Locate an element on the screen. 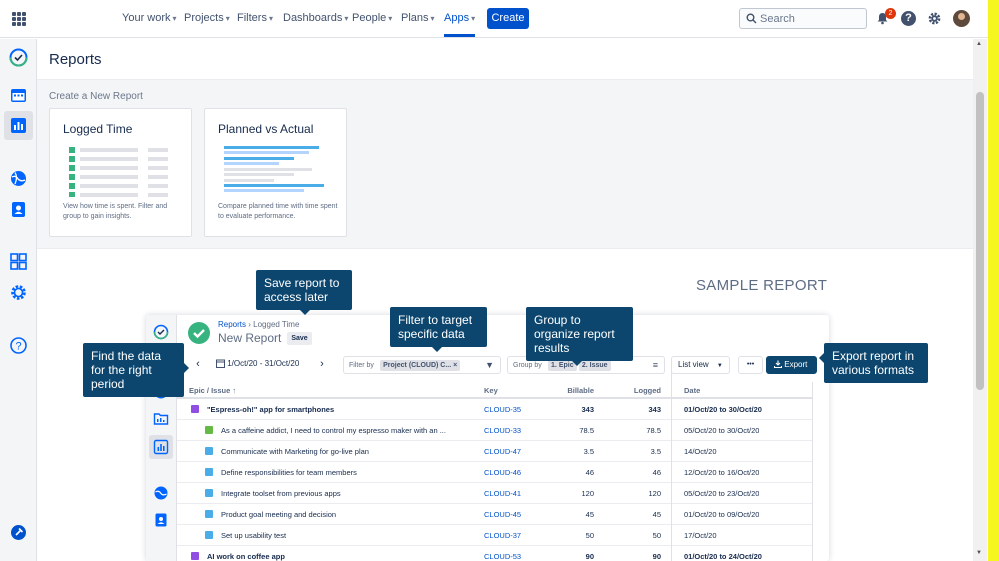 The height and width of the screenshot is (561, 999). breadcrumb-reports-link: Reports is located at coordinates (232, 324).